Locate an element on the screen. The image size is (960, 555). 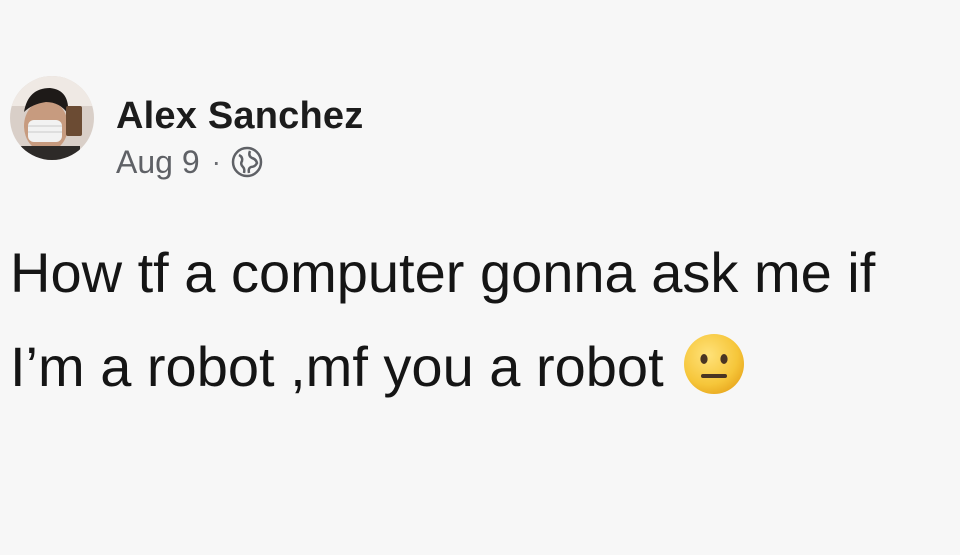
author-name: Alex Sanchez is located at coordinates (239, 116).